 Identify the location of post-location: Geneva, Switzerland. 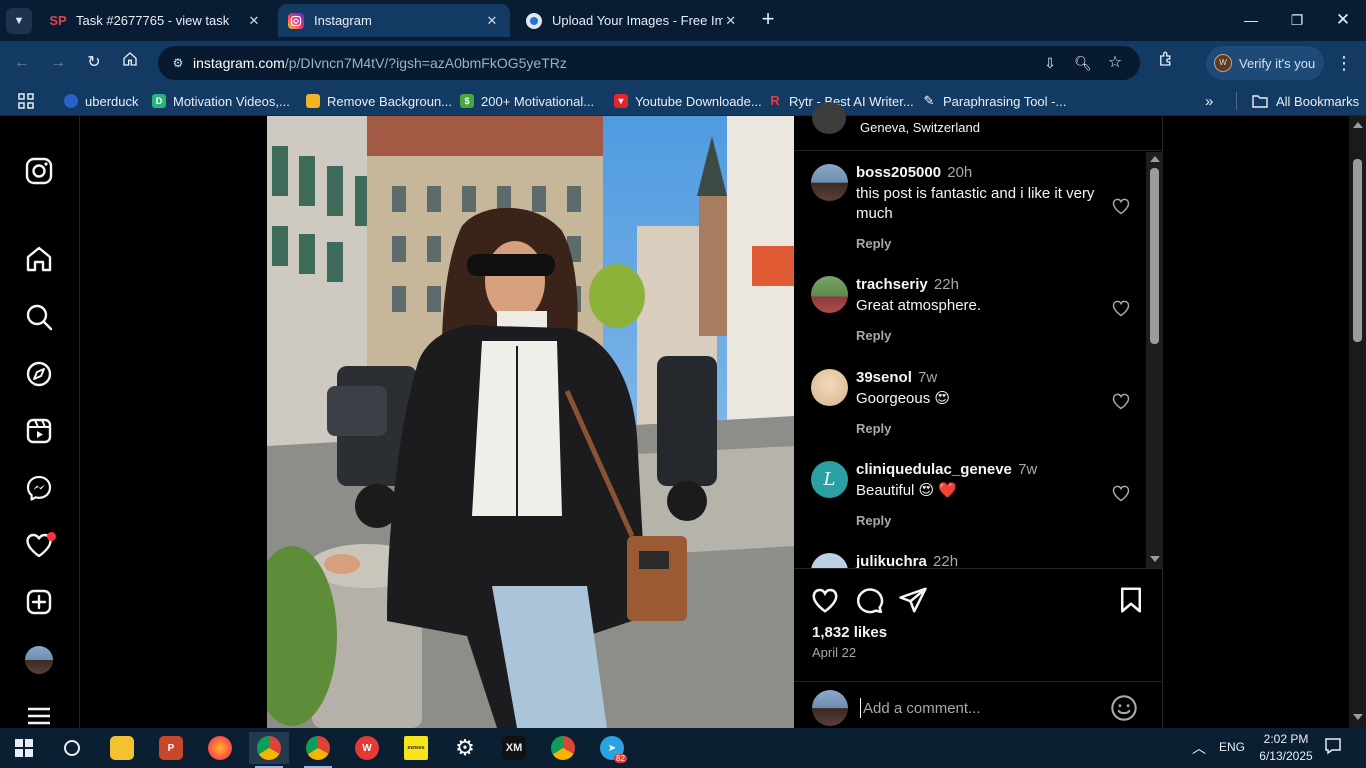
(920, 127).